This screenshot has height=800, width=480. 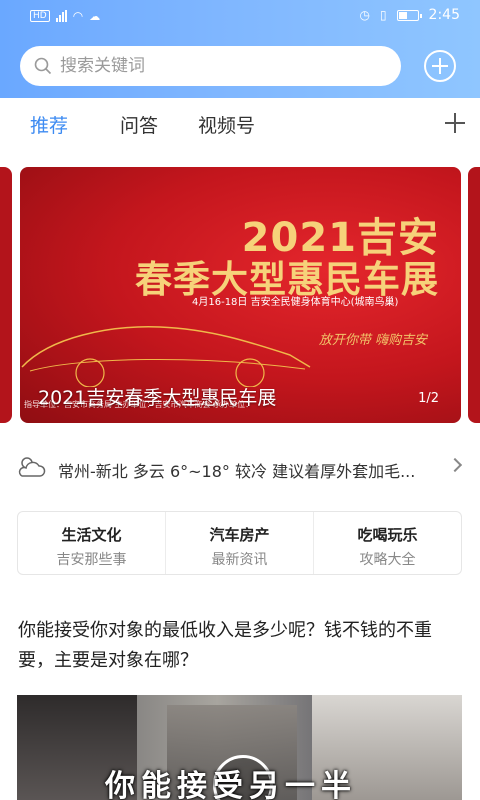 I want to click on category-auto-house: 汽车房产 最新资讯, so click(x=240, y=543).